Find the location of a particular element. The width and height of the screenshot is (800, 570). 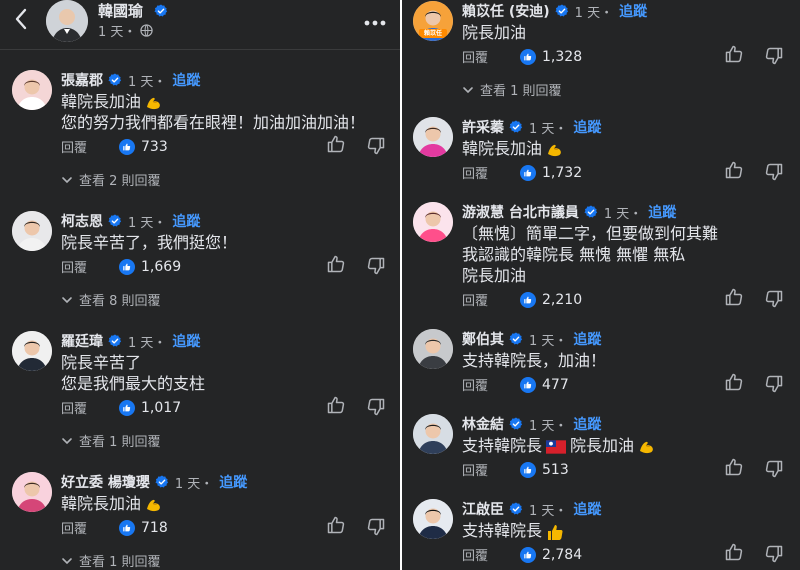

more-options-button is located at coordinates (375, 20).